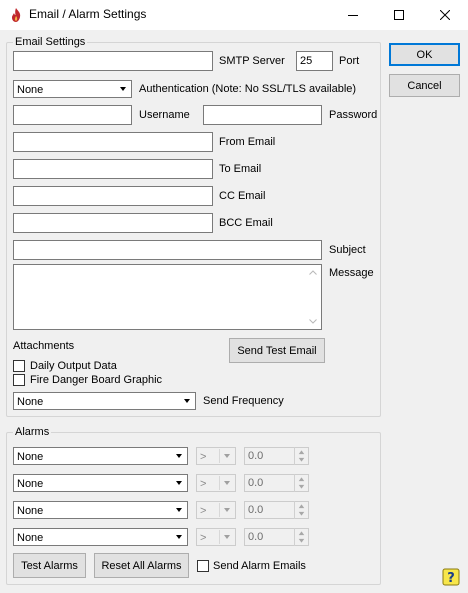  I want to click on title-bar: Email / Alarm Settings, so click(234, 15).